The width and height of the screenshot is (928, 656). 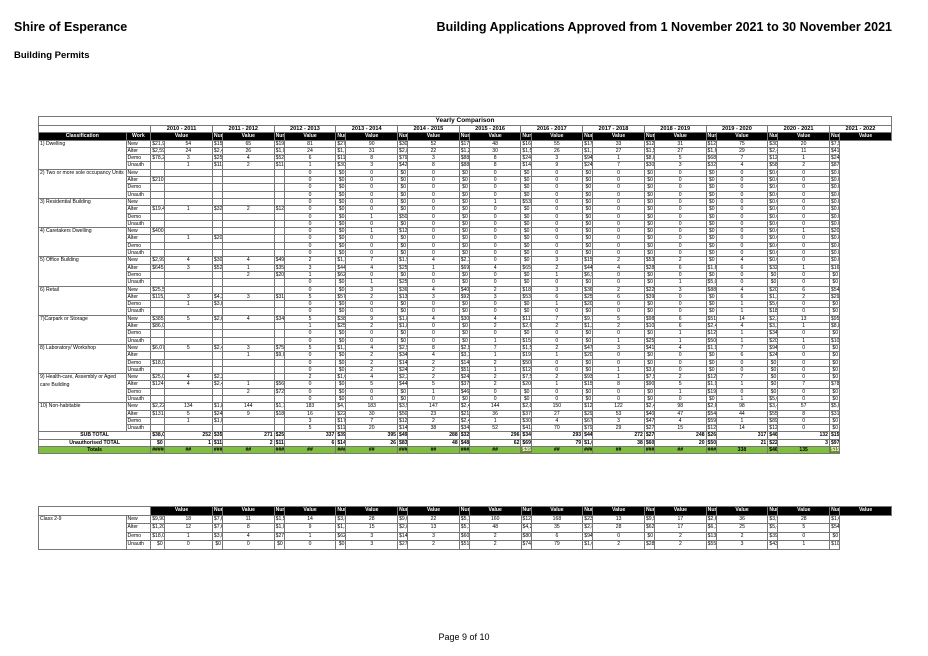 What do you see at coordinates (711, 267) in the screenshot?
I see `value-cell: $1,639,076` at bounding box center [711, 267].